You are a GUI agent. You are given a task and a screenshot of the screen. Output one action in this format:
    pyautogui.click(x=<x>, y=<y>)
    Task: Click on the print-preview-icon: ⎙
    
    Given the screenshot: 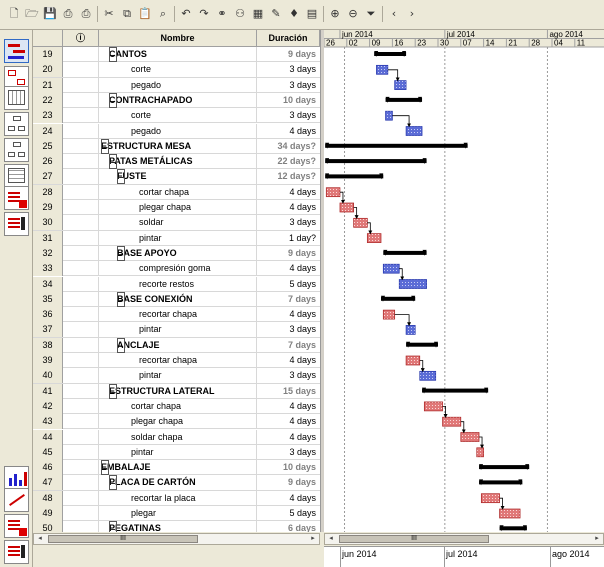 What is the action you would take?
    pyautogui.click(x=86, y=14)
    